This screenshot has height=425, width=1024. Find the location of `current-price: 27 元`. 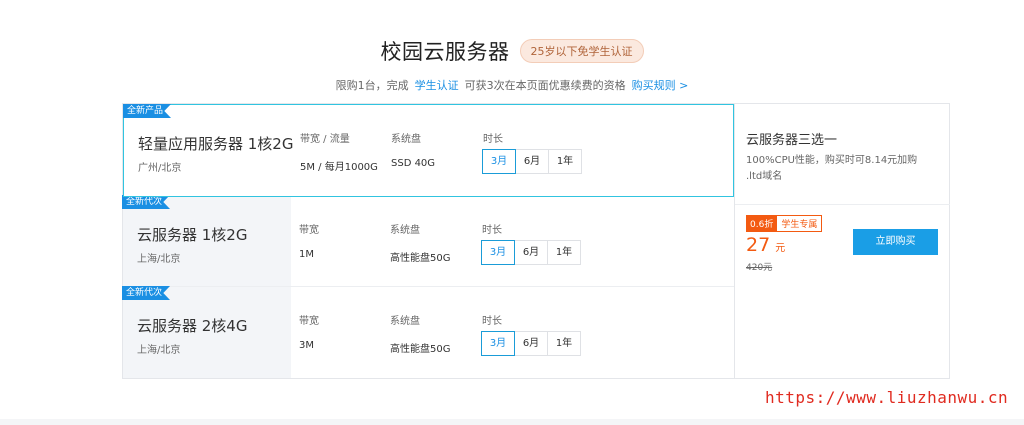

current-price: 27 元 is located at coordinates (765, 245).